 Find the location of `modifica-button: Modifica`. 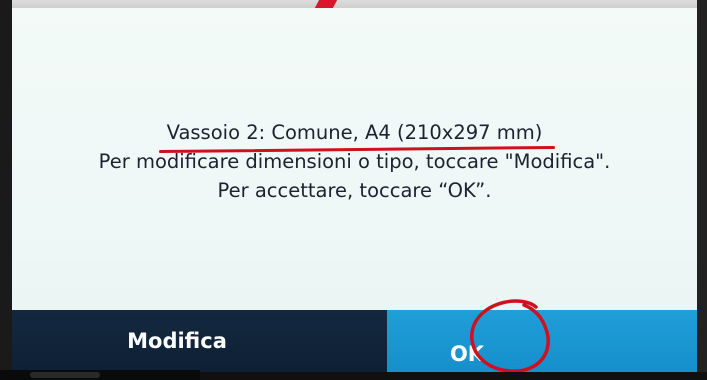

modifica-button: Modifica is located at coordinates (199, 341).